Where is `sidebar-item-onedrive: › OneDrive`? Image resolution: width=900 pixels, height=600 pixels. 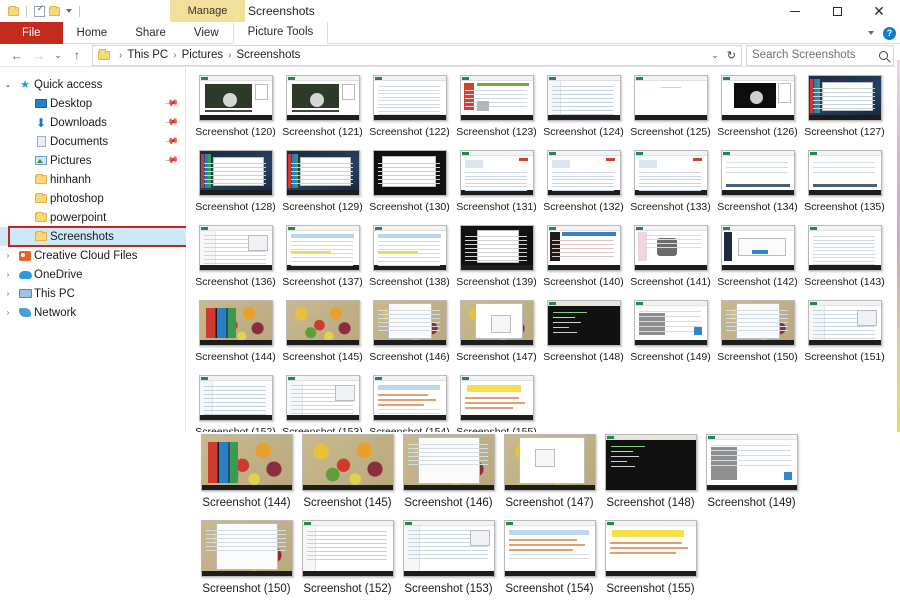
sidebar-item-onedrive: › OneDrive is located at coordinates (92, 274).